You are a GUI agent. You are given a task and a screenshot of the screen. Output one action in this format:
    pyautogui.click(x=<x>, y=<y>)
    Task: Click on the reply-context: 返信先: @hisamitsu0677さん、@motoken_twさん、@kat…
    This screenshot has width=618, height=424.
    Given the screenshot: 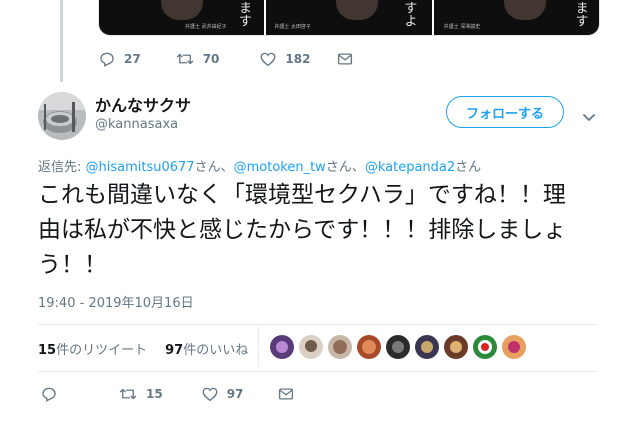 What is the action you would take?
    pyautogui.click(x=259, y=165)
    